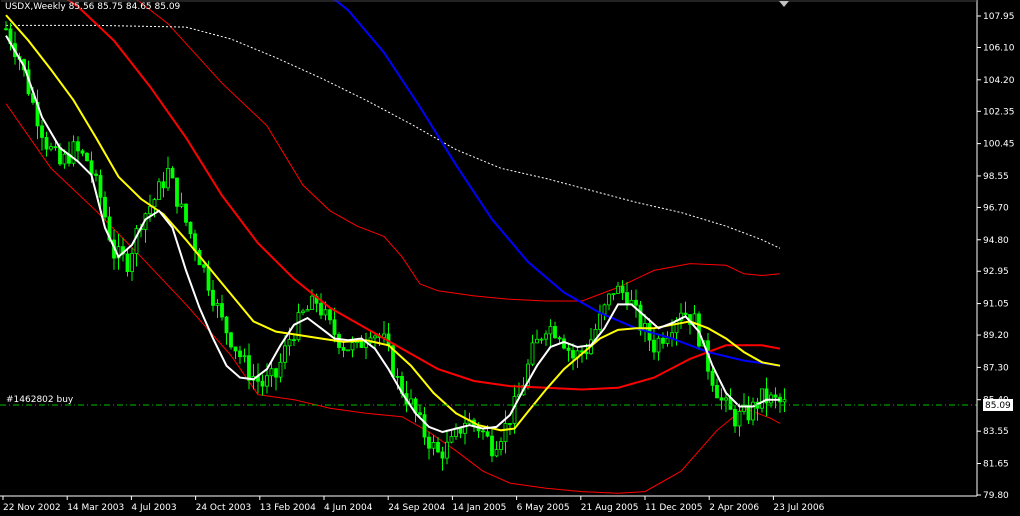  What do you see at coordinates (999, 145) in the screenshot?
I see `y-tick-label: 100.45` at bounding box center [999, 145].